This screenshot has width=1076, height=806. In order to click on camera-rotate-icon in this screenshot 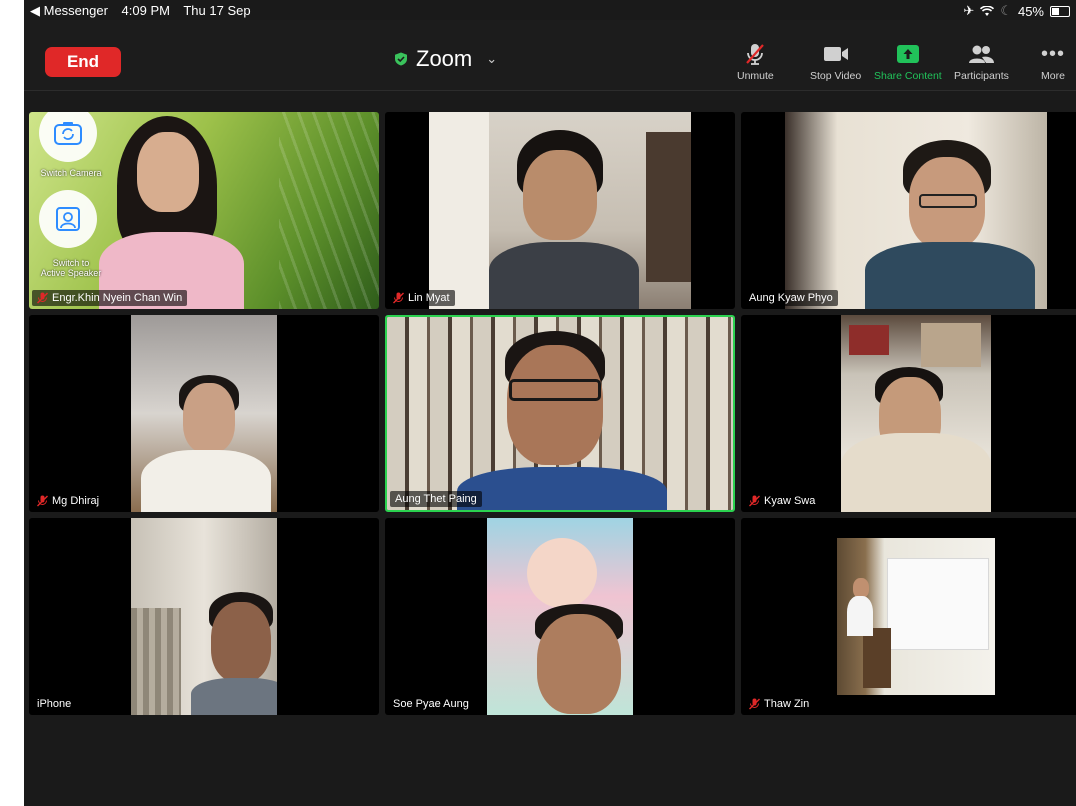, I will do `click(68, 133)`.